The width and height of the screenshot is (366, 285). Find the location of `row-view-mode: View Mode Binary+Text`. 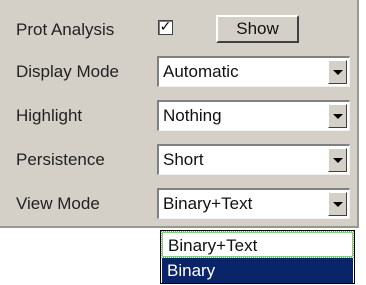

row-view-mode: View Mode Binary+Text is located at coordinates (178, 204).